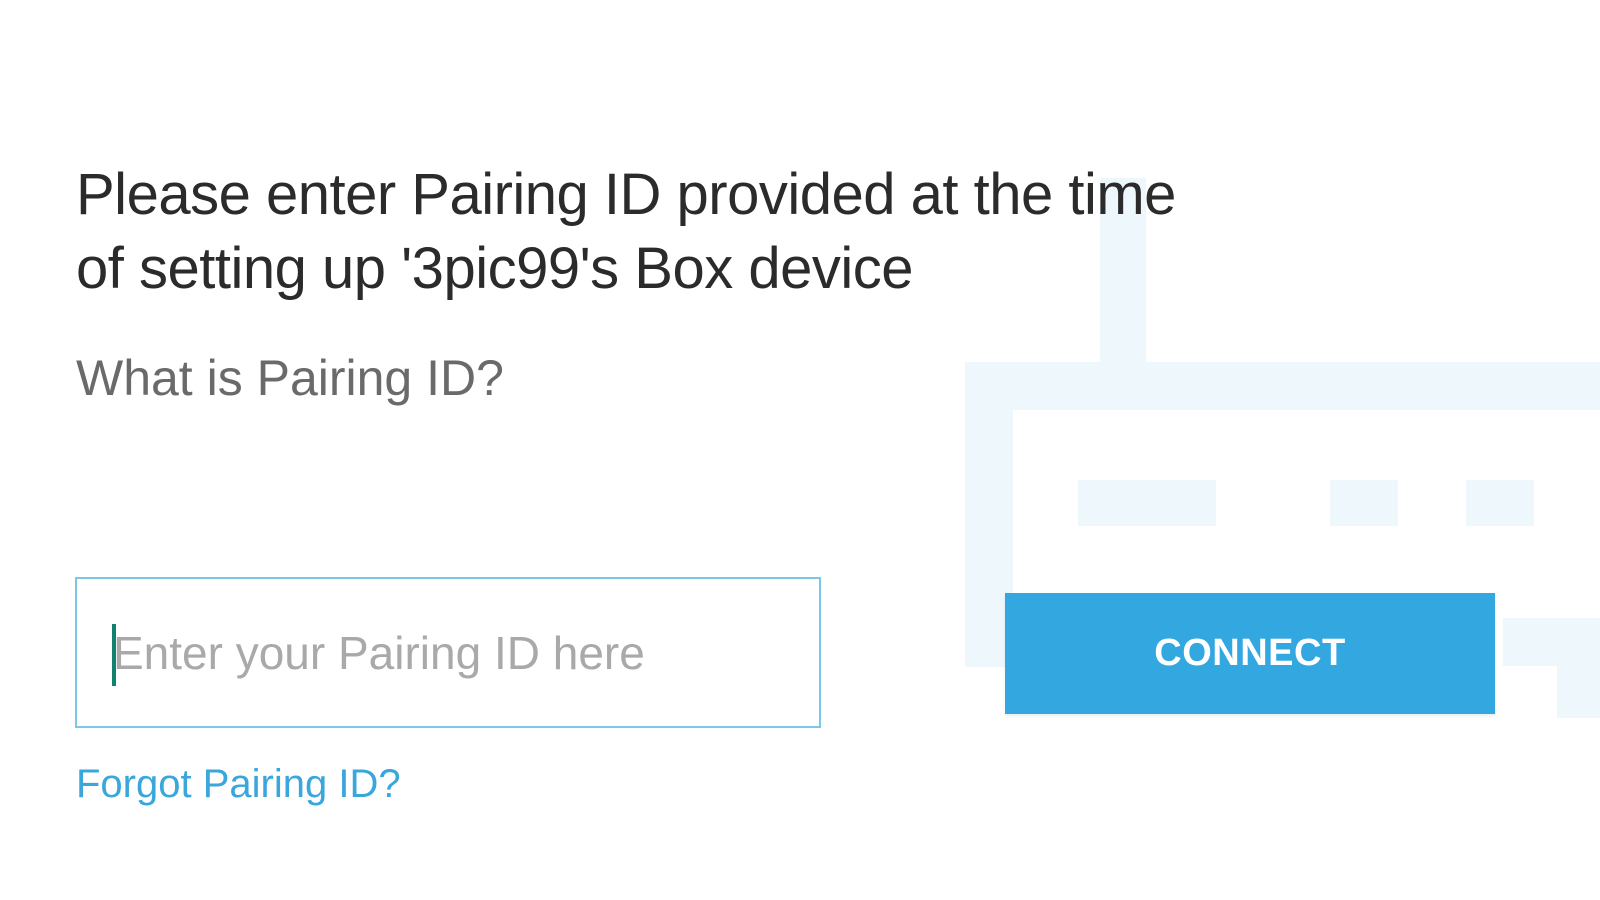  I want to click on pairing-id-field, so click(448, 652).